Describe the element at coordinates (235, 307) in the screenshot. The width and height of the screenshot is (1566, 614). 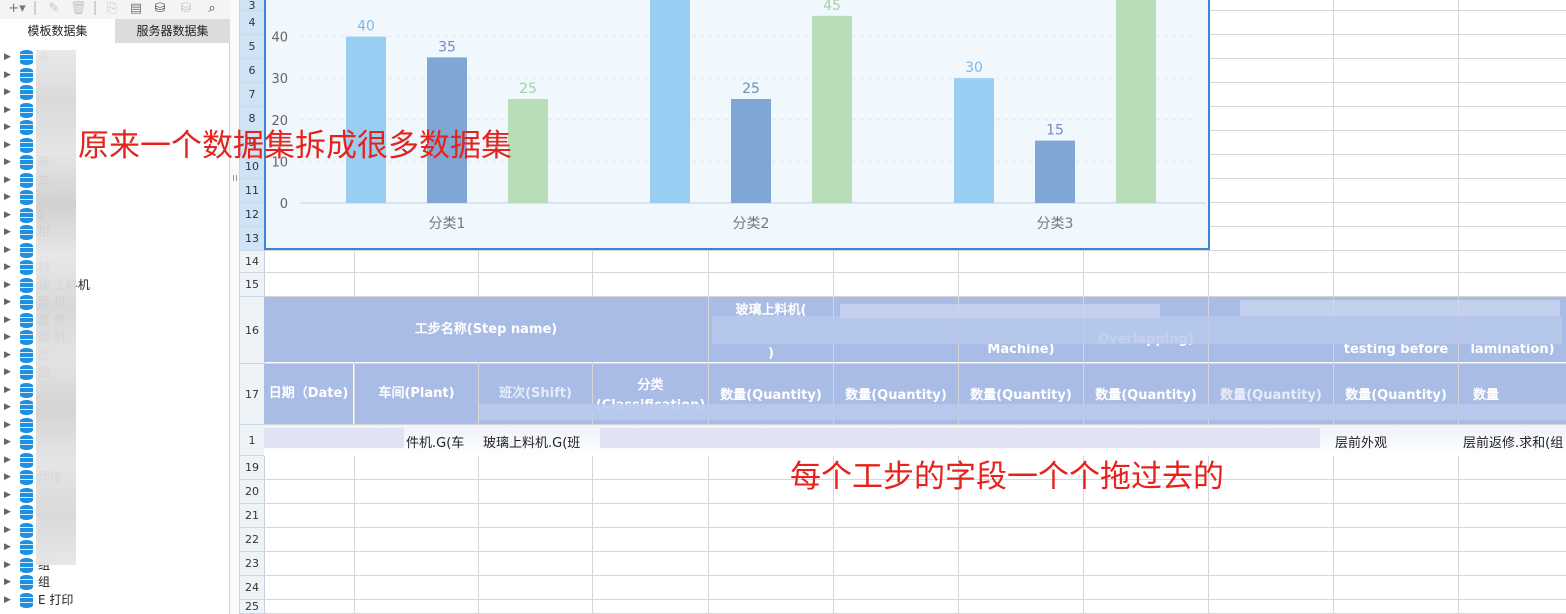
I see `panel-splitter` at that location.